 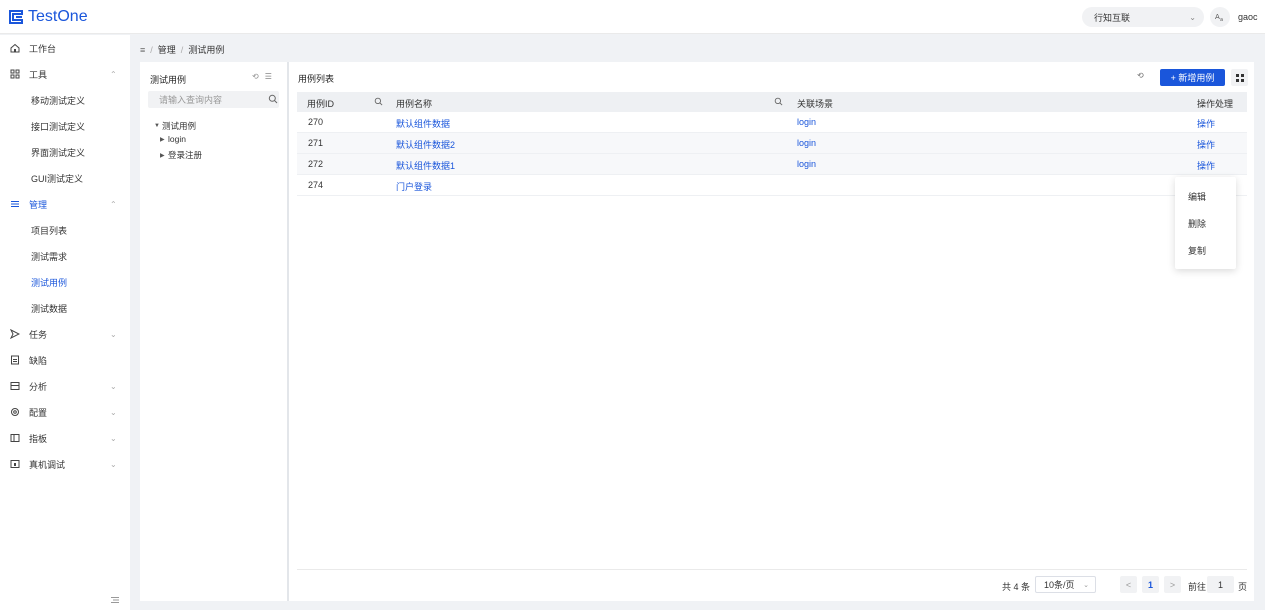 I want to click on tree-search, so click(x=213, y=99).